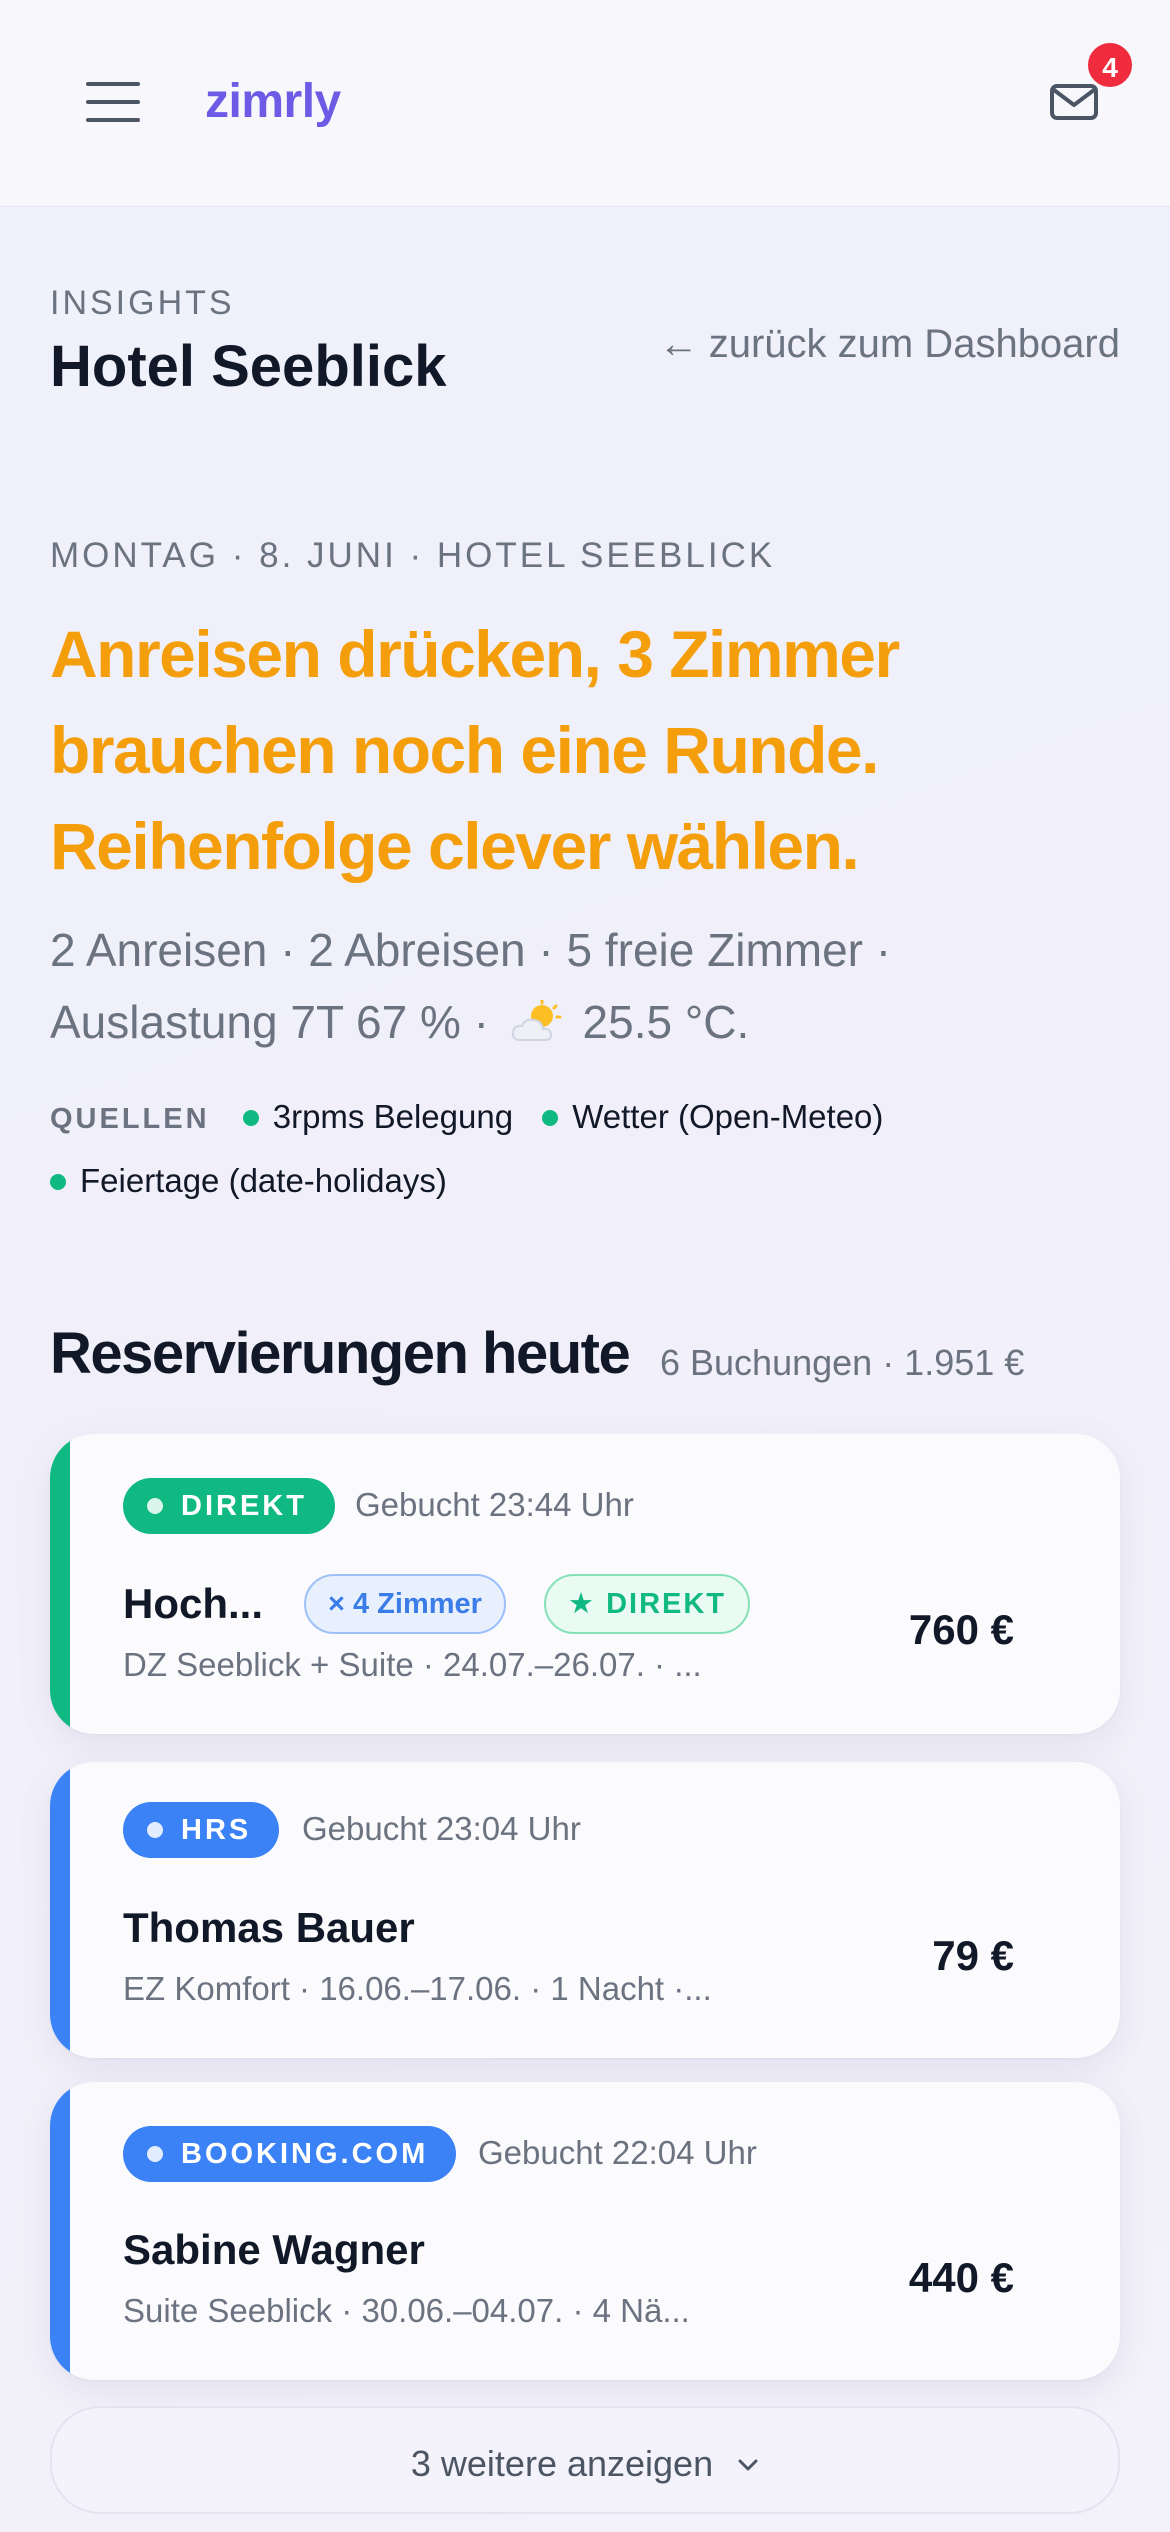 The width and height of the screenshot is (1170, 2532). What do you see at coordinates (494, 1504) in the screenshot?
I see `booked-time: Gebucht 23:44 Uhr` at bounding box center [494, 1504].